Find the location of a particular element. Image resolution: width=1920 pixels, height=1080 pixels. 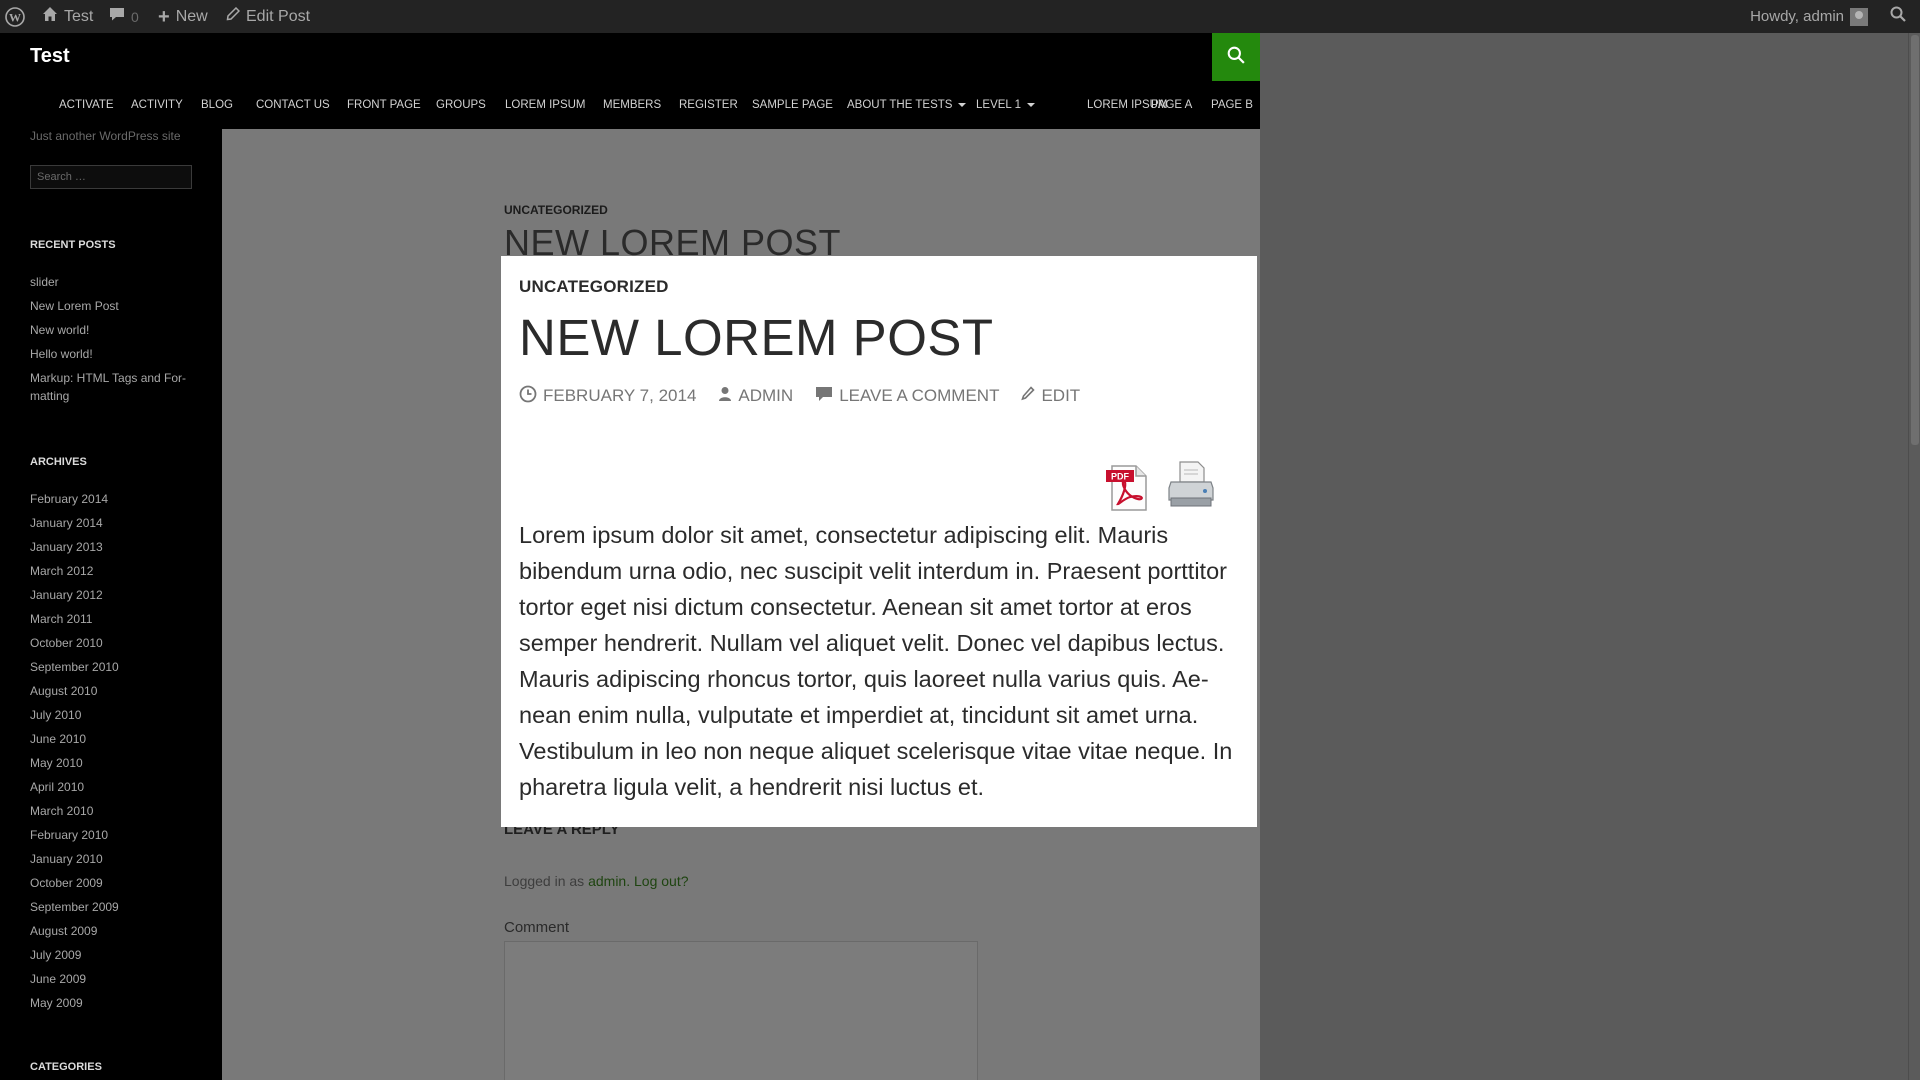

wordpress-logo-icon: W is located at coordinates (18, 16).